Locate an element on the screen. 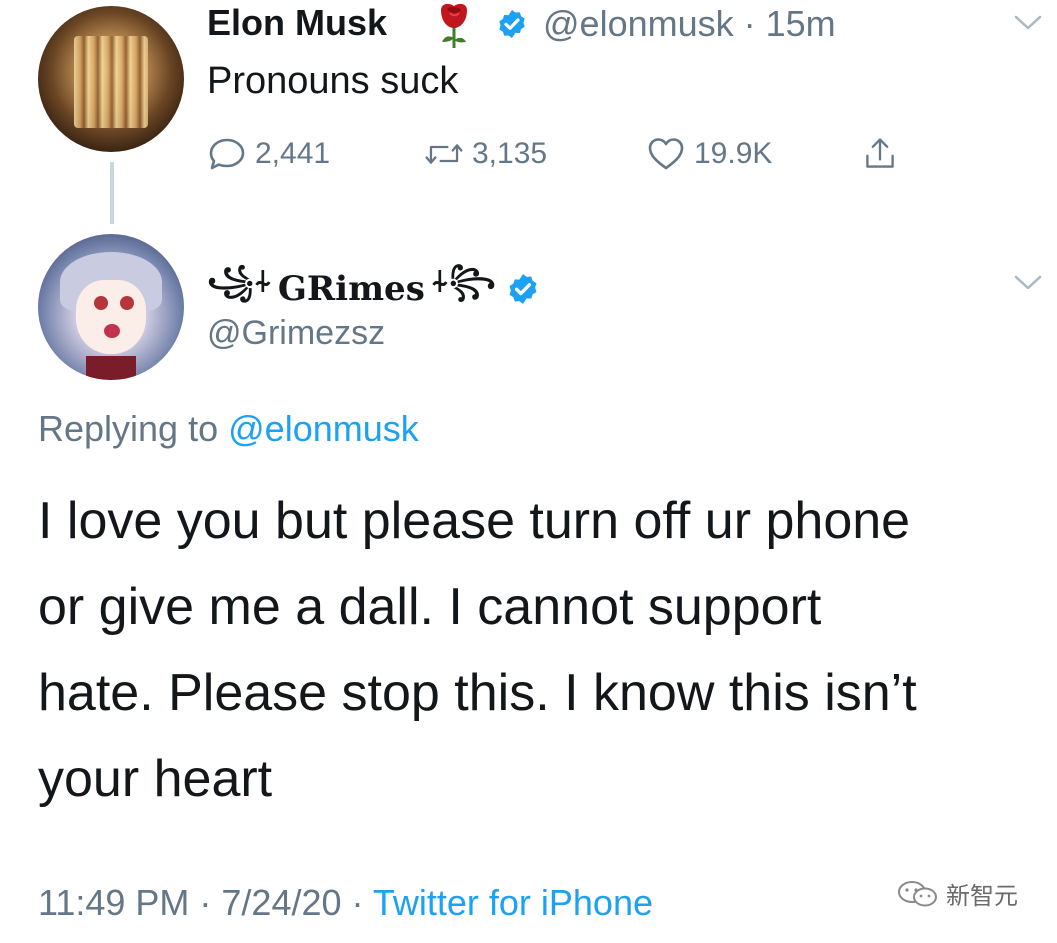  author-name-row: ꧁⍭ GRimes ⍭꧂ is located at coordinates (373, 288).